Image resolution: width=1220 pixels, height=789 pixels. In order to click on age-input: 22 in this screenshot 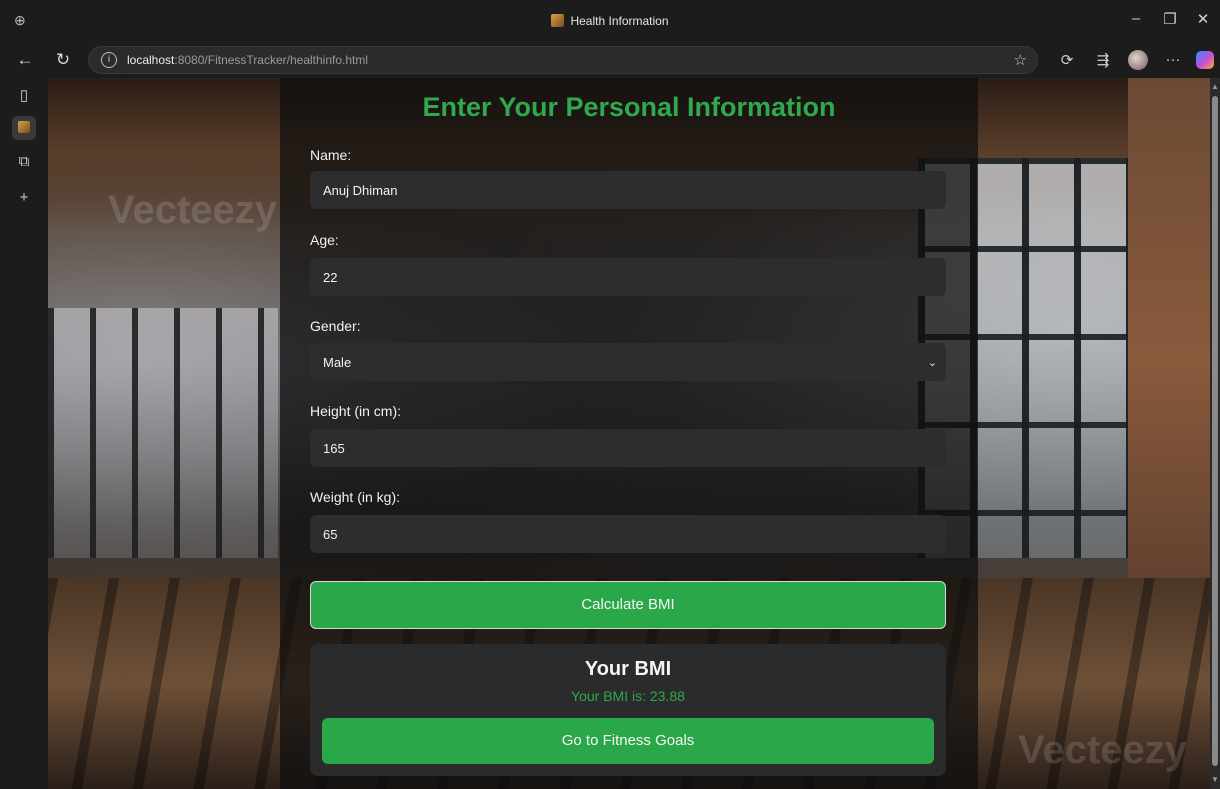, I will do `click(628, 277)`.